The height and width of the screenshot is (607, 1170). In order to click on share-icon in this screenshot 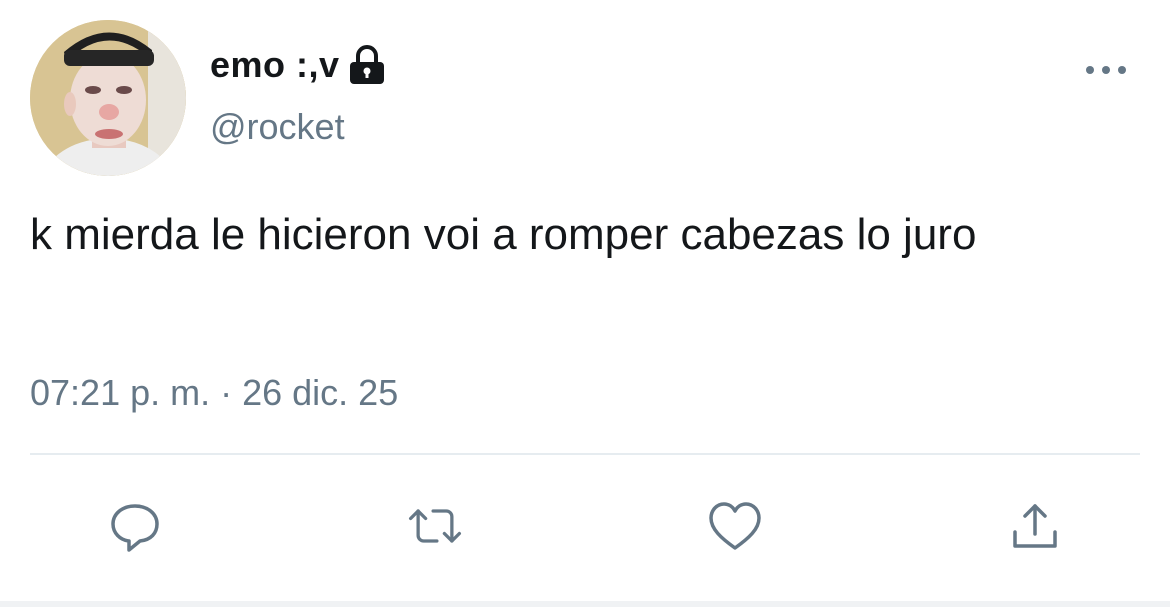, I will do `click(1035, 526)`.